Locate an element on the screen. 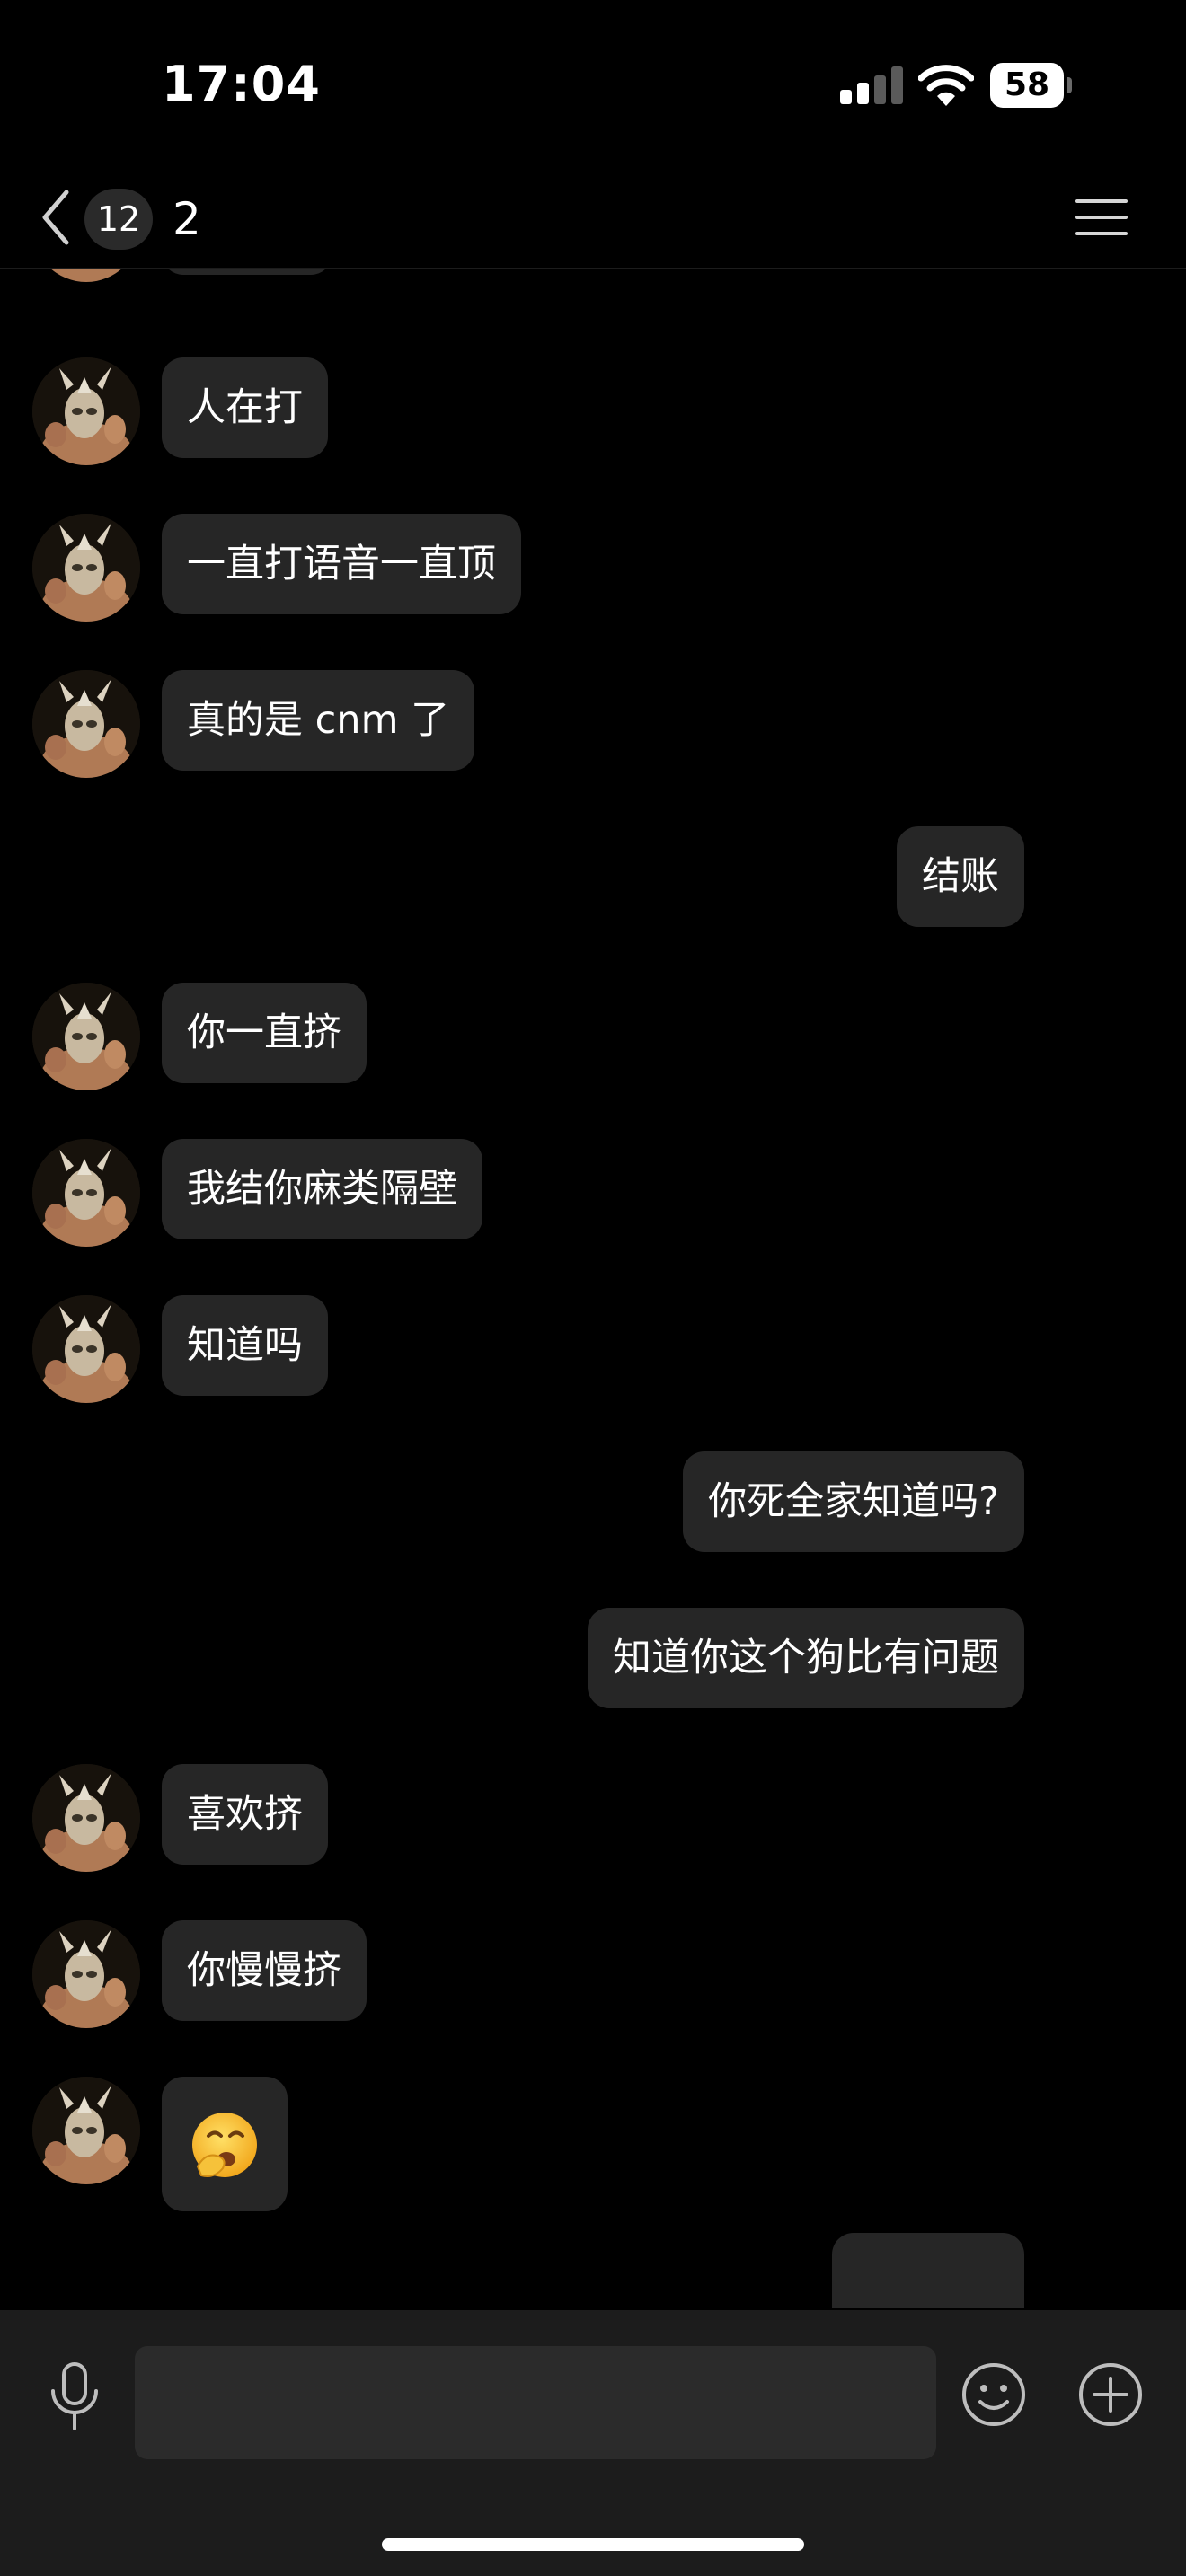 The height and width of the screenshot is (2576, 1186). emoji-message-bubble is located at coordinates (225, 2144).